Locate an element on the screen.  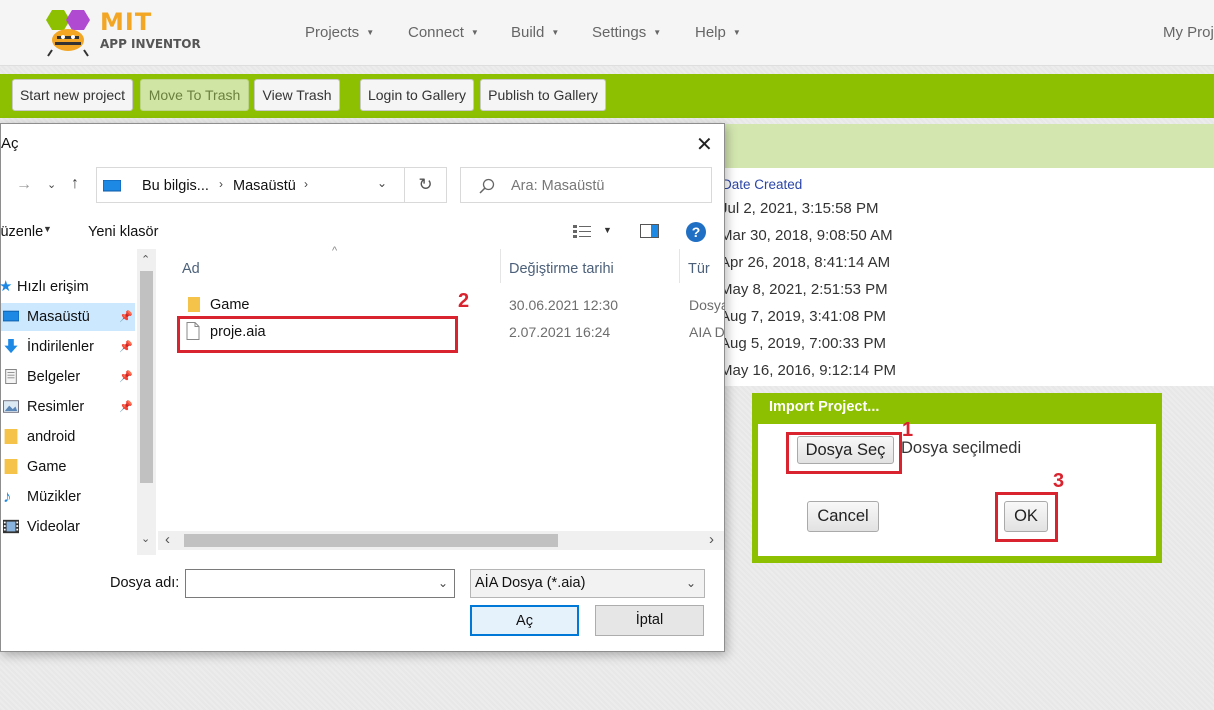
nav-connect: Connect ▼ is located at coordinates (443, 32).